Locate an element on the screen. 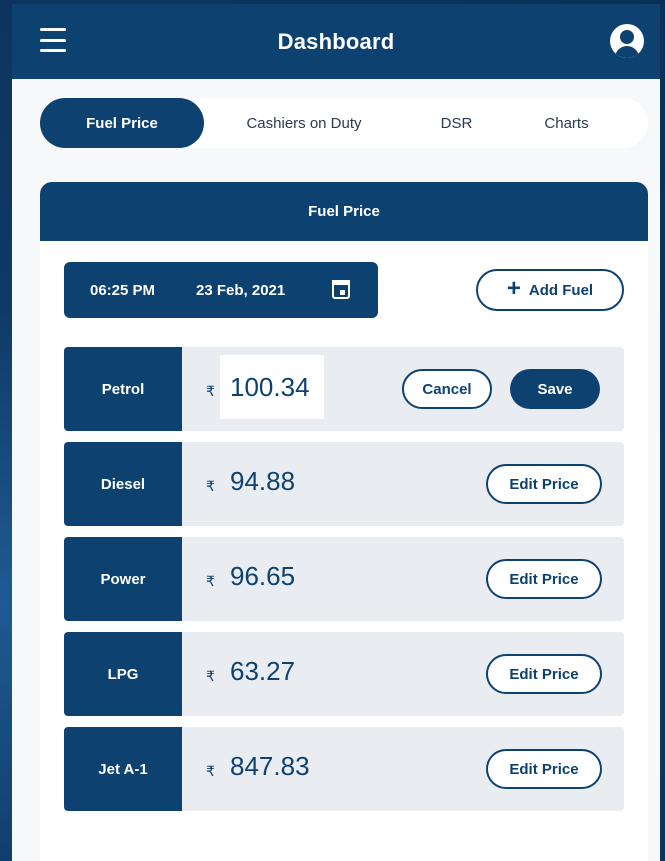  save-button: Save is located at coordinates (555, 389).